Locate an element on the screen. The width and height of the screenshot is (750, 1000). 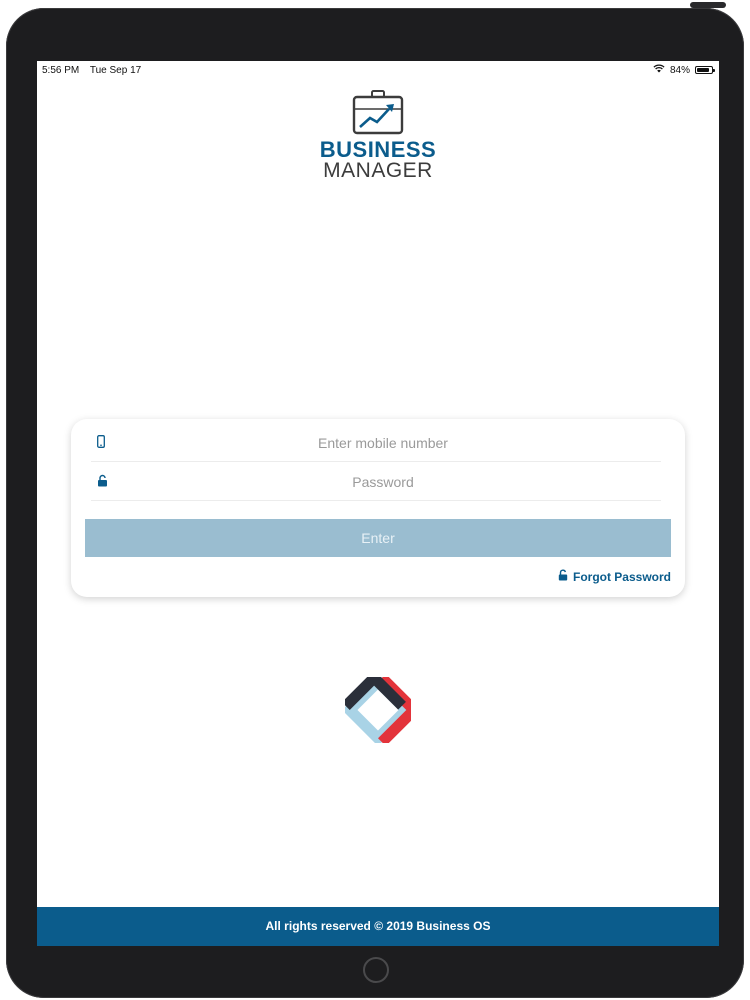
password-field-row is located at coordinates (376, 482).